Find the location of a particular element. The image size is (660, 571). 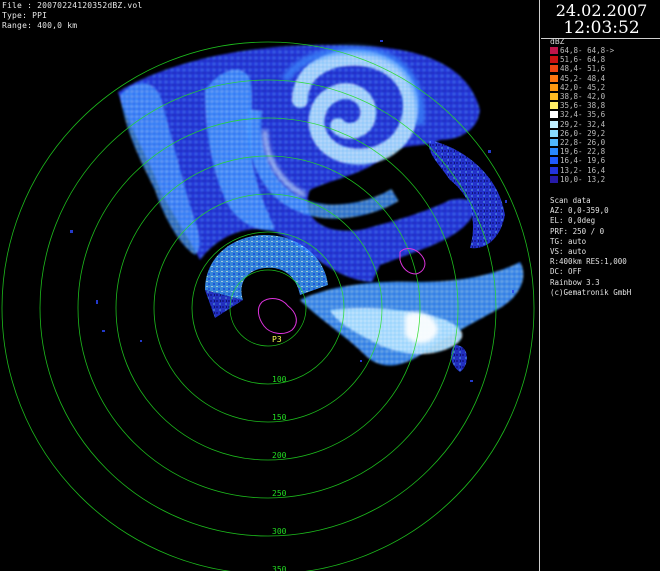

legend-label: 22,8- 26,0 is located at coordinates (583, 142).